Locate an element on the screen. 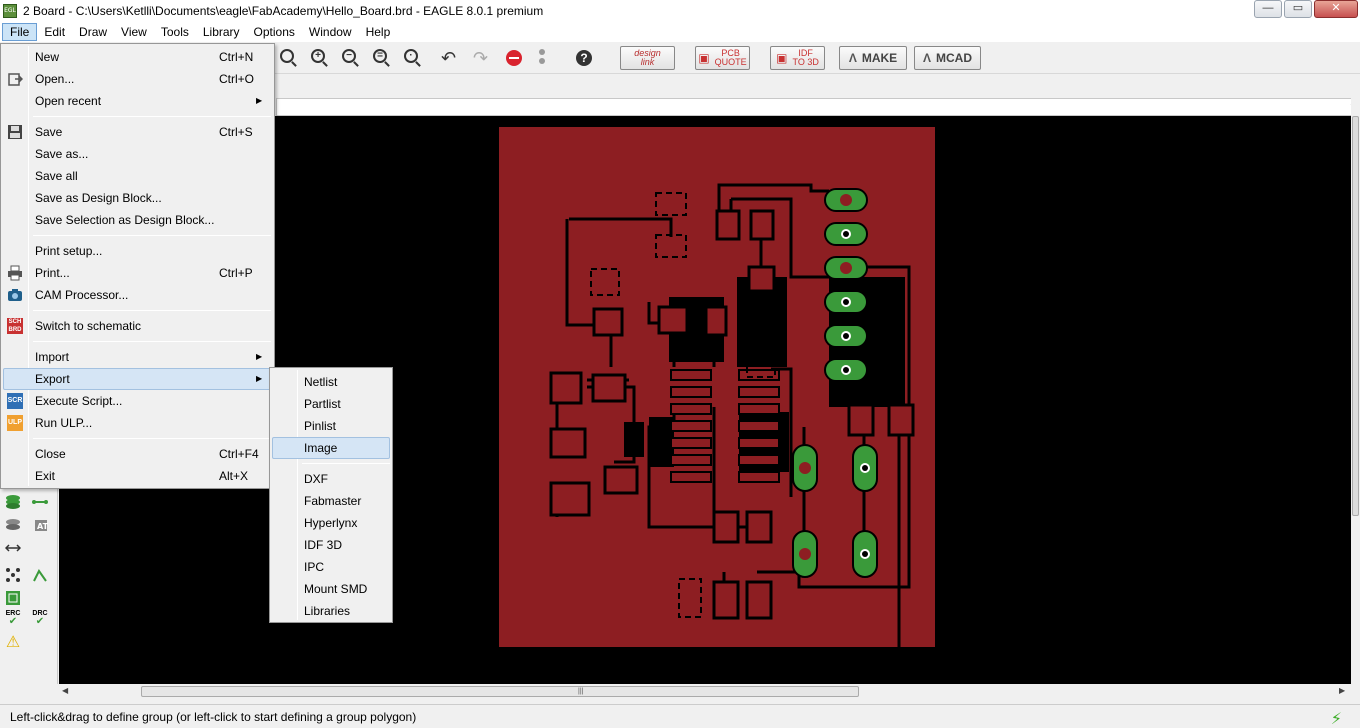  make-button: Λ MAKE is located at coordinates (873, 58).